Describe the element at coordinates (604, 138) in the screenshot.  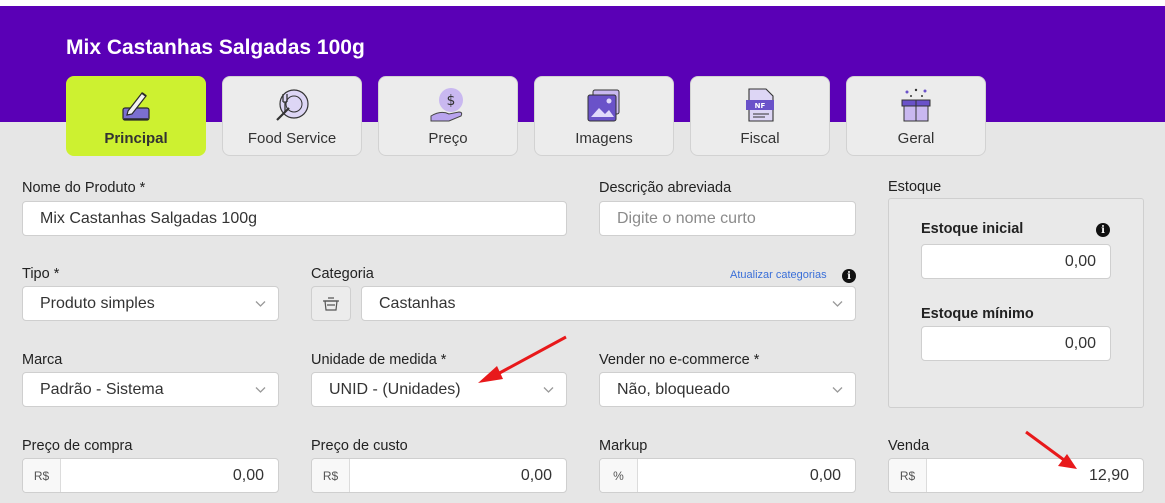
I see `tab-label: Imagens` at that location.